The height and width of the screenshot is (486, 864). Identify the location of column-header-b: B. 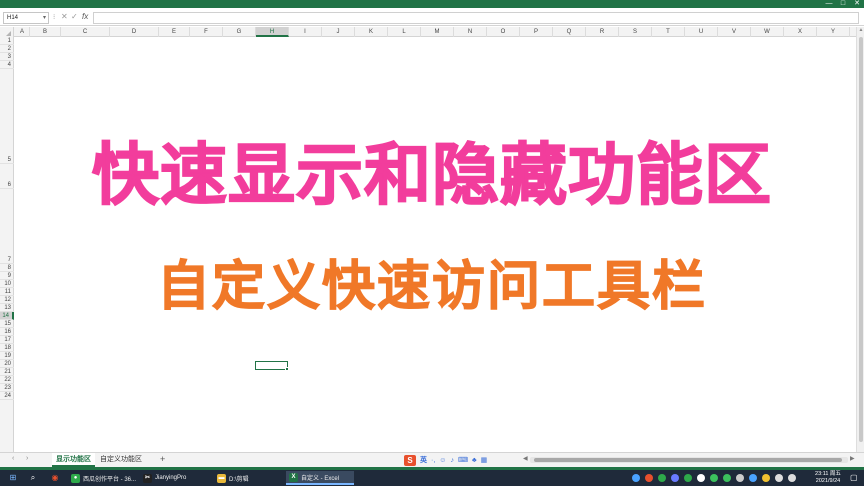
(45, 32).